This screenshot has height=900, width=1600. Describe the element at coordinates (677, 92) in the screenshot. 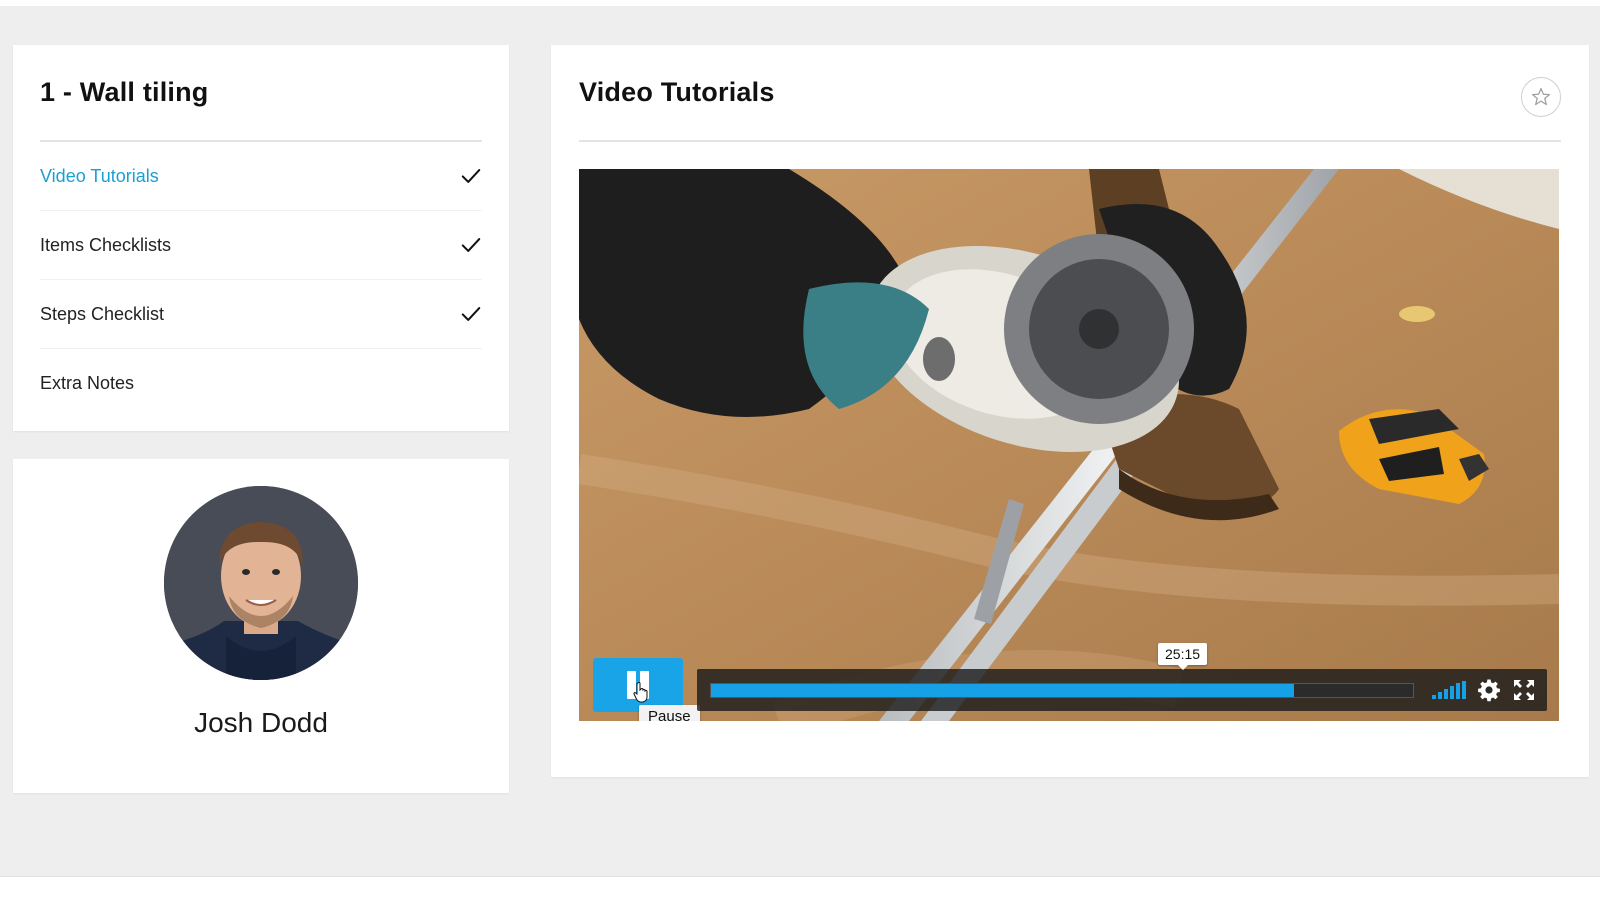

I see `page-title: Video Tutorials` at that location.